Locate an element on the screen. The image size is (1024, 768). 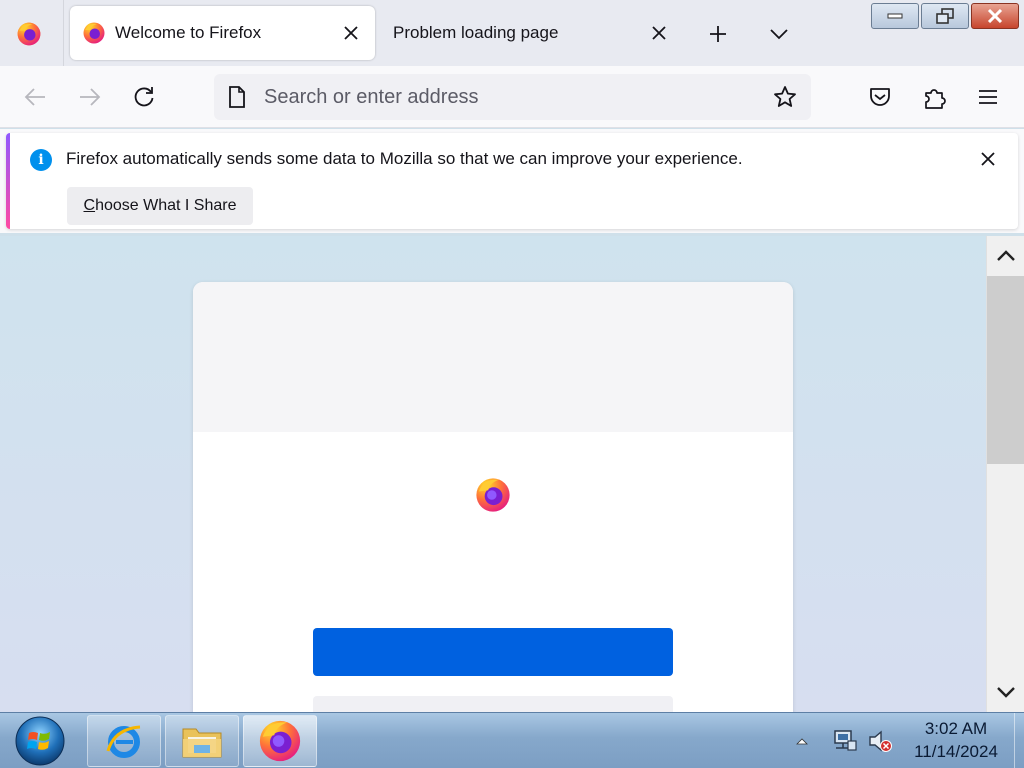
hamburger-icon is located at coordinates (988, 97).